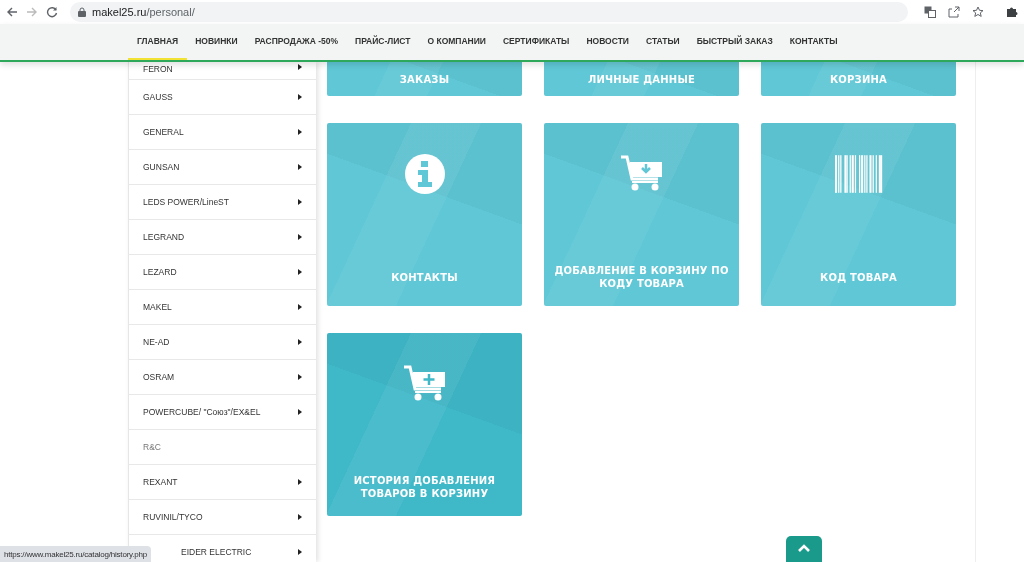 This screenshot has width=1024, height=562. Describe the element at coordinates (152, 447) in the screenshot. I see `sidebar-item-label: R&C` at that location.